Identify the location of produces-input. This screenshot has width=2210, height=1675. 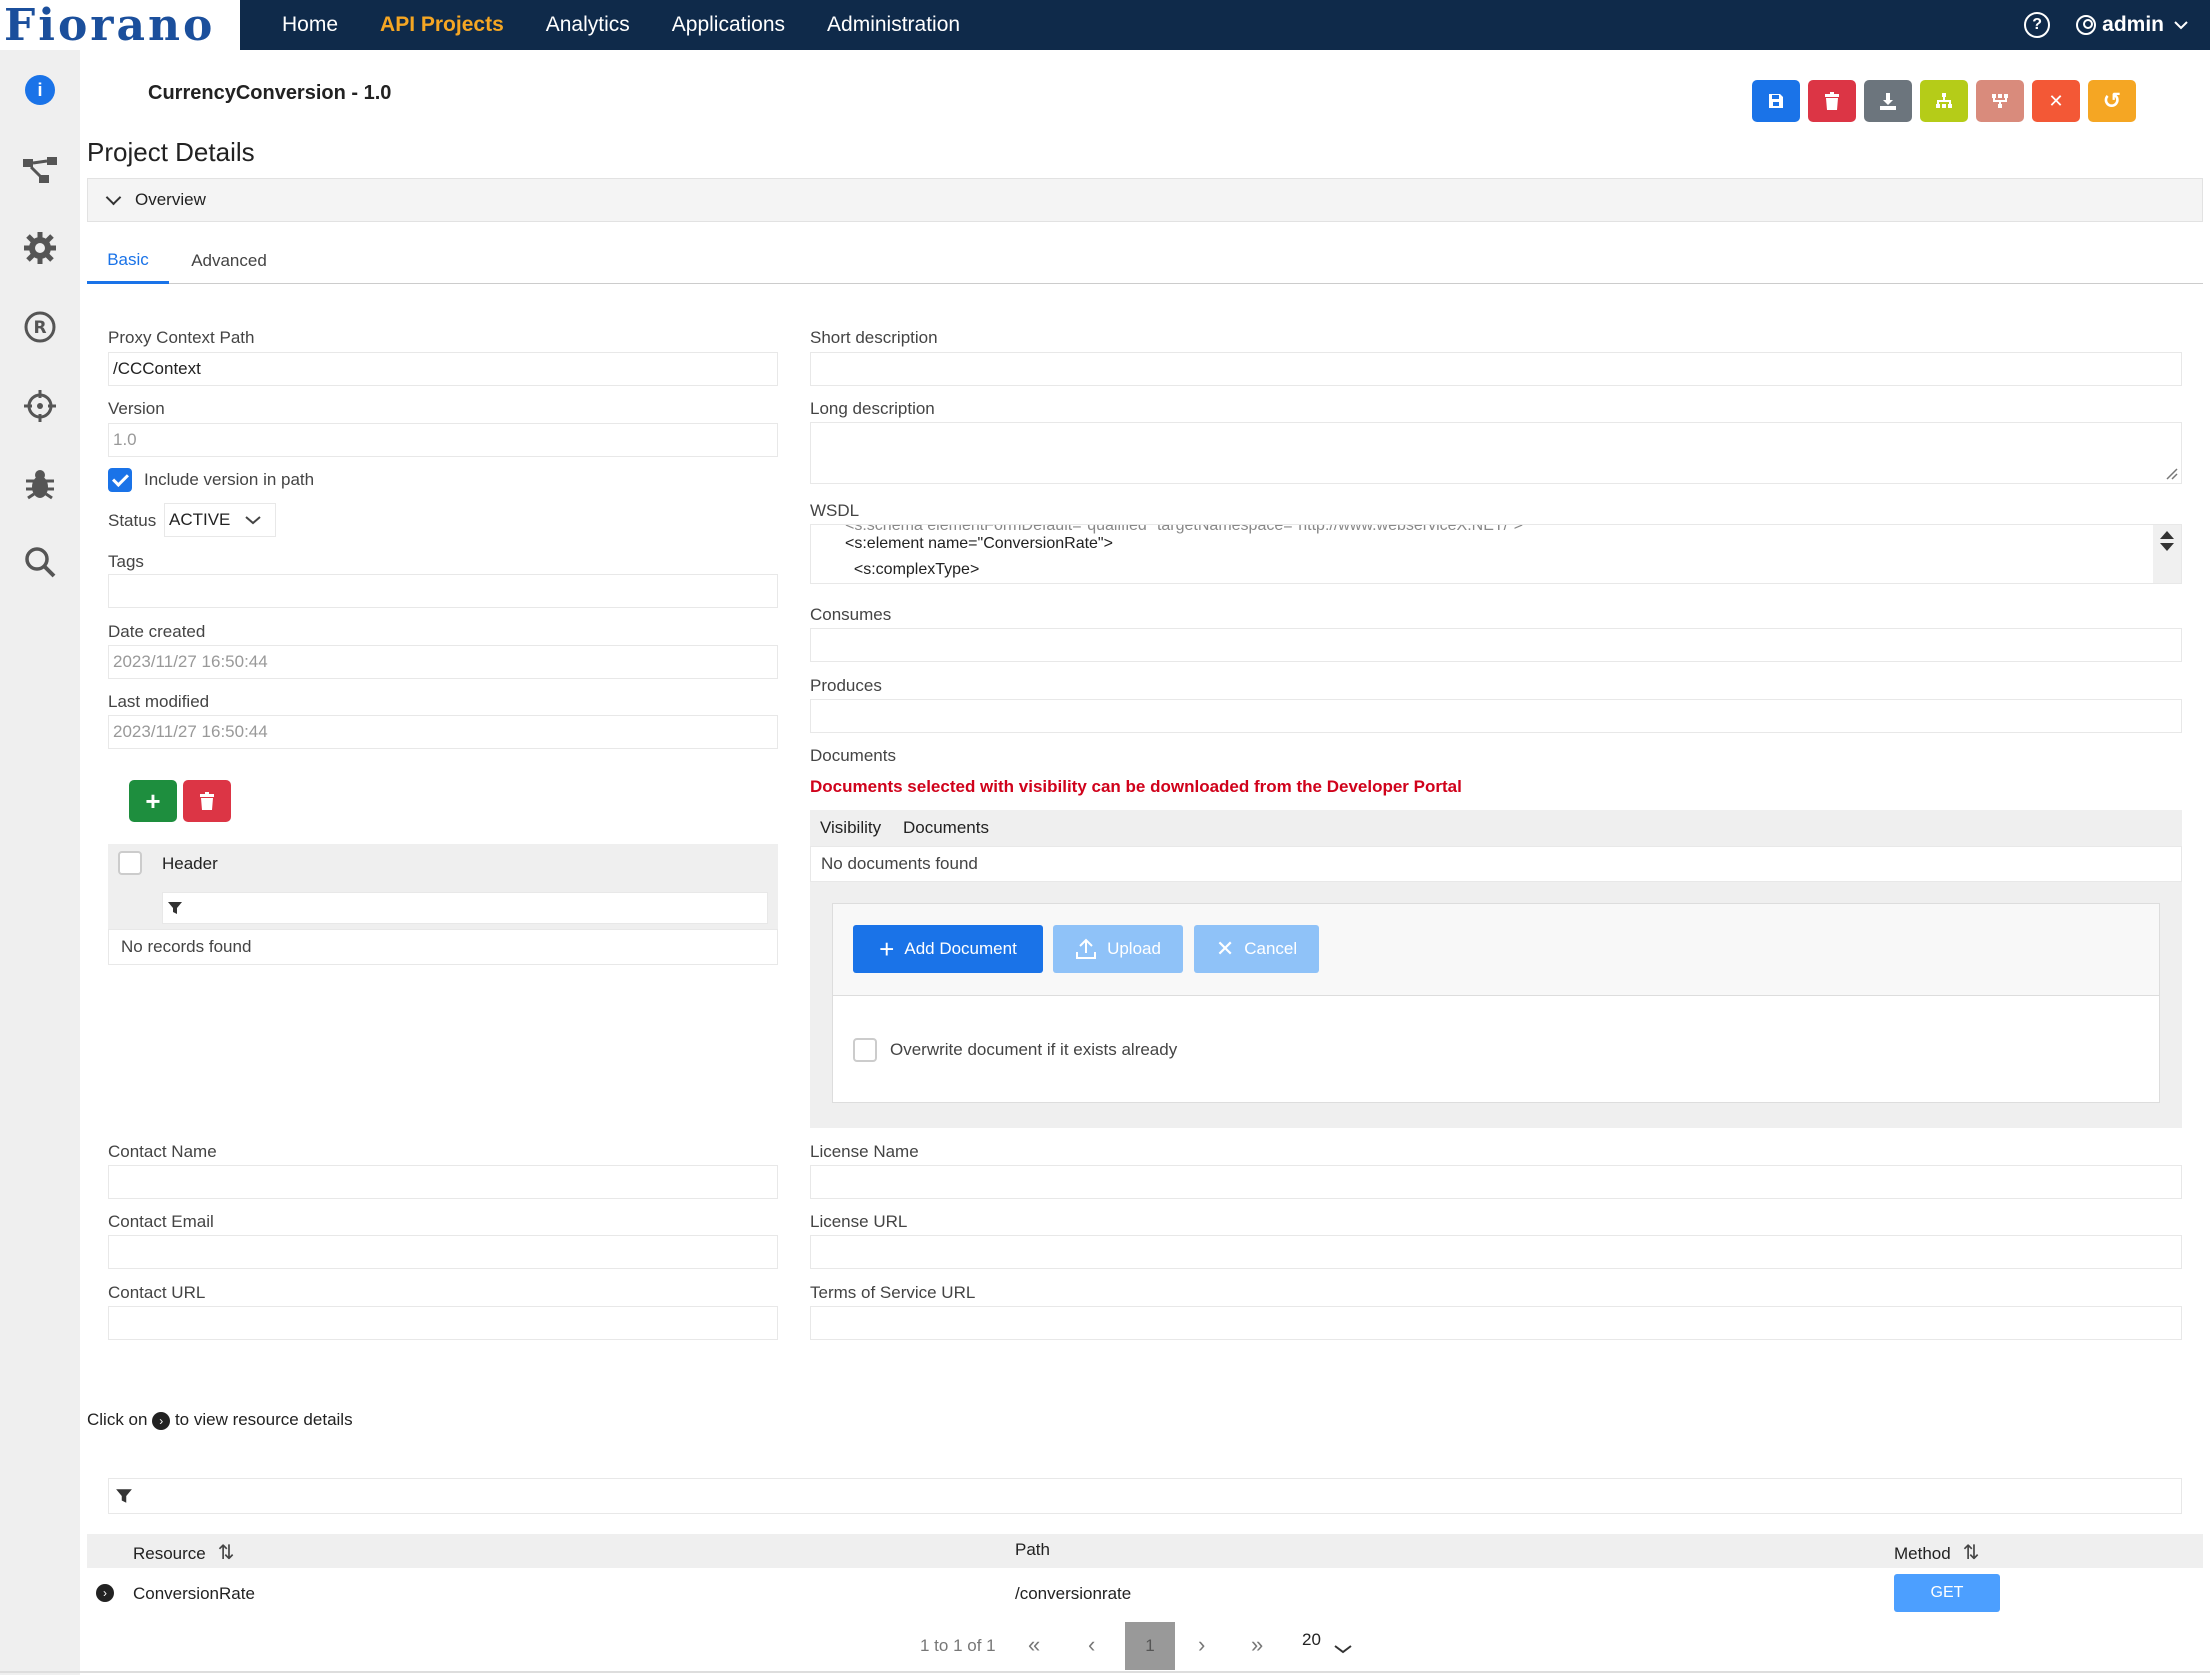
(1496, 716).